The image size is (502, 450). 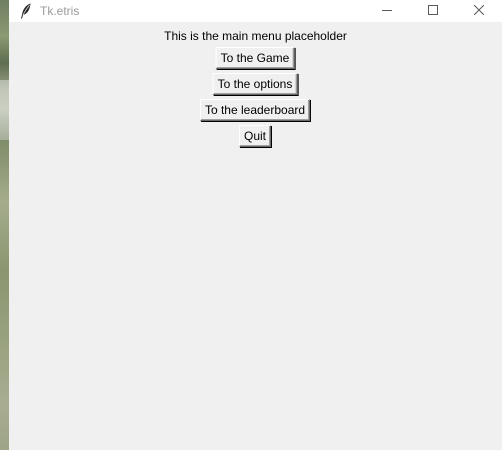 I want to click on desktop-wallpaper, so click(x=4, y=225).